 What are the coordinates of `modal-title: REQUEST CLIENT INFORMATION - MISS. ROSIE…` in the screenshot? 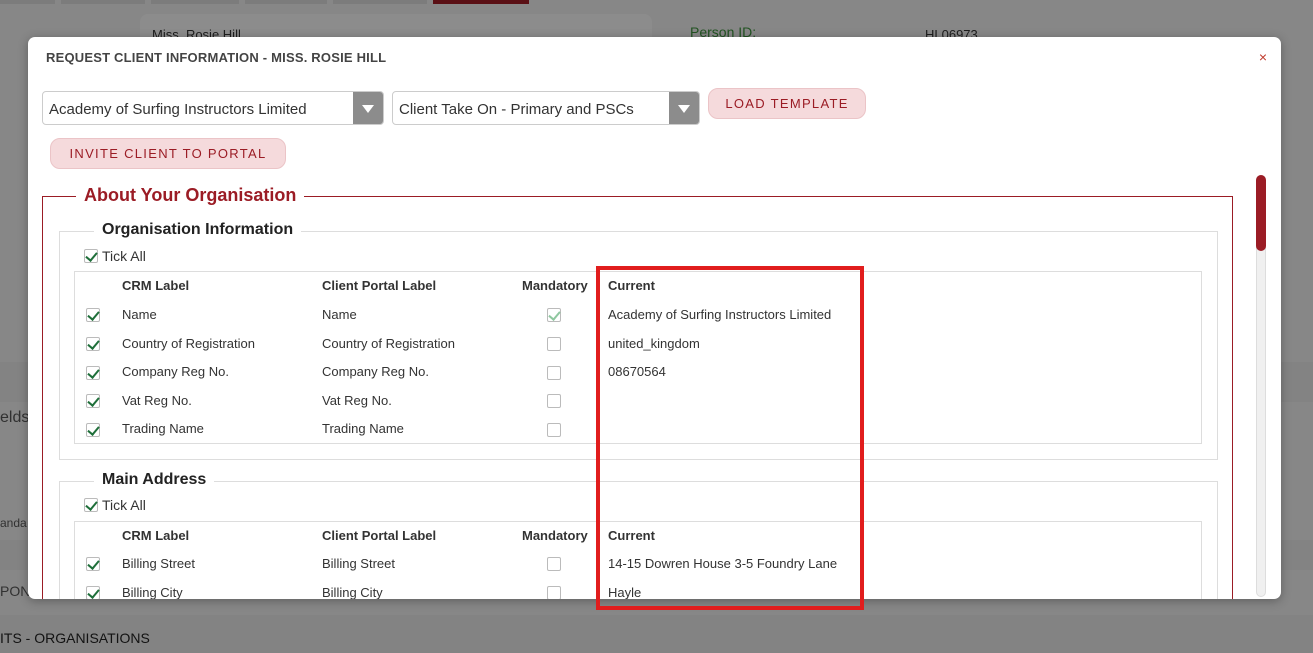 It's located at (216, 57).